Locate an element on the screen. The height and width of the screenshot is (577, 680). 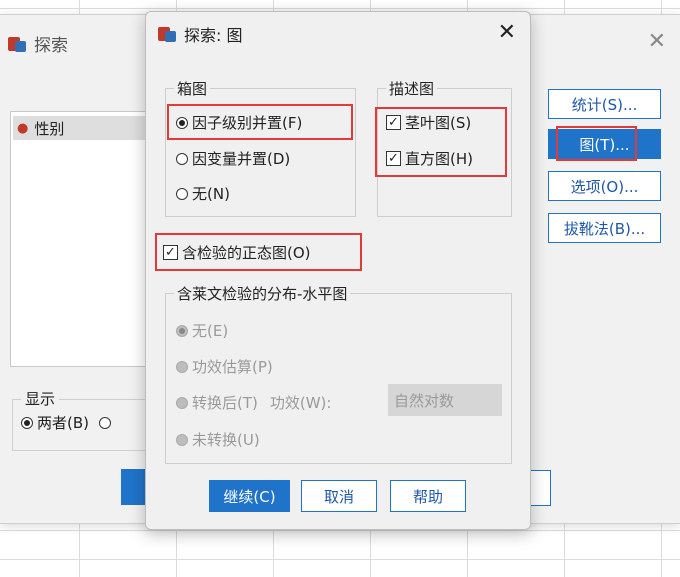
power-estimation-option: 功效估算(P) is located at coordinates (224, 366).